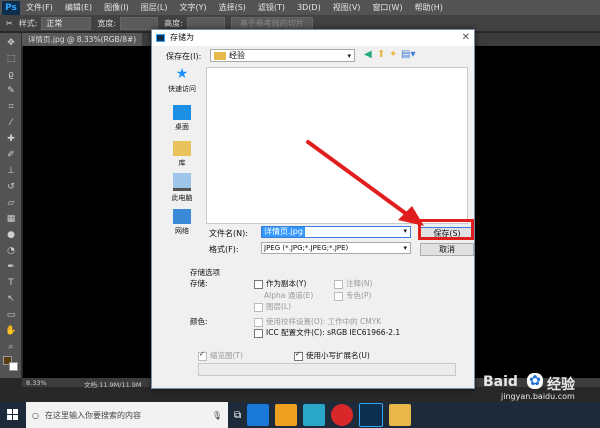 The width and height of the screenshot is (600, 428). I want to click on photoshop-logo: Ps, so click(11, 7).